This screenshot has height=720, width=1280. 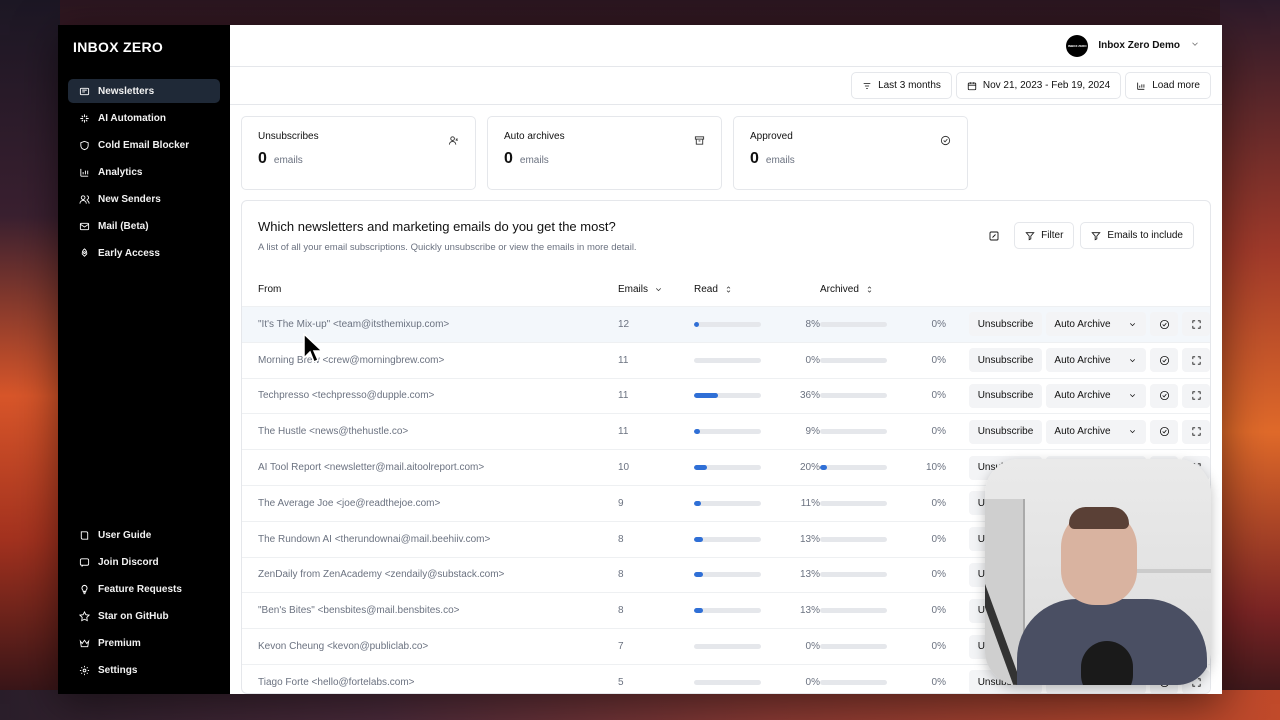 I want to click on sidebar-item-settings: Settings, so click(x=144, y=670).